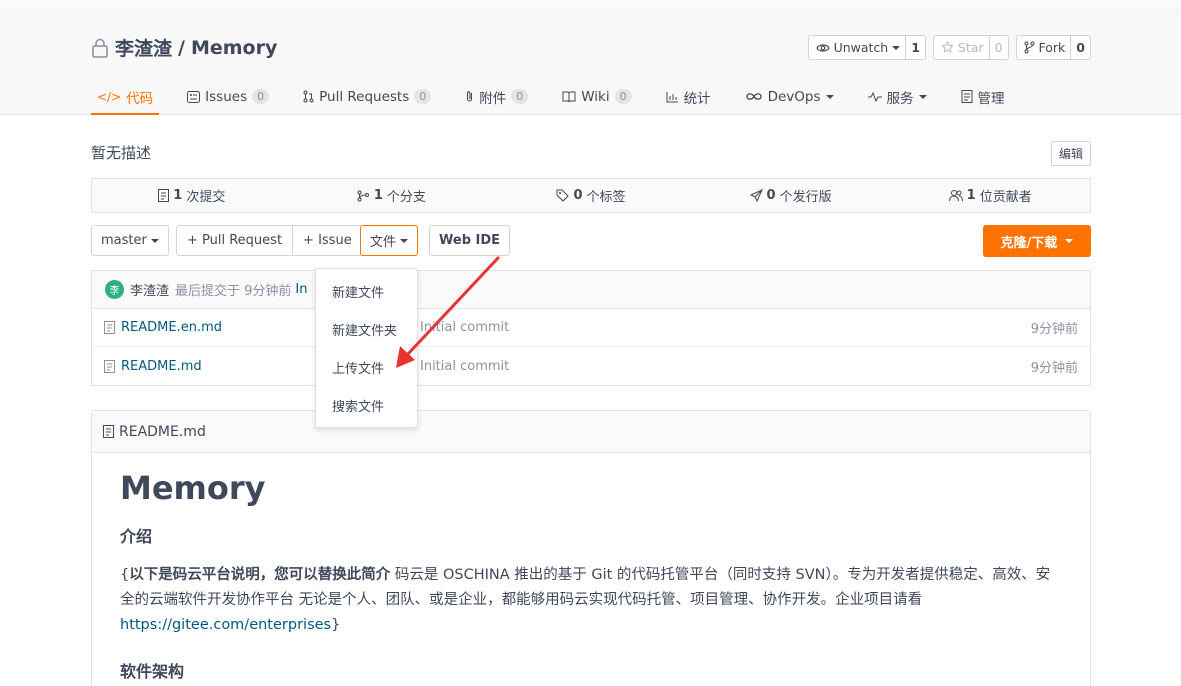 The image size is (1181, 686). Describe the element at coordinates (301, 289) in the screenshot. I see `commit-message-link: In` at that location.